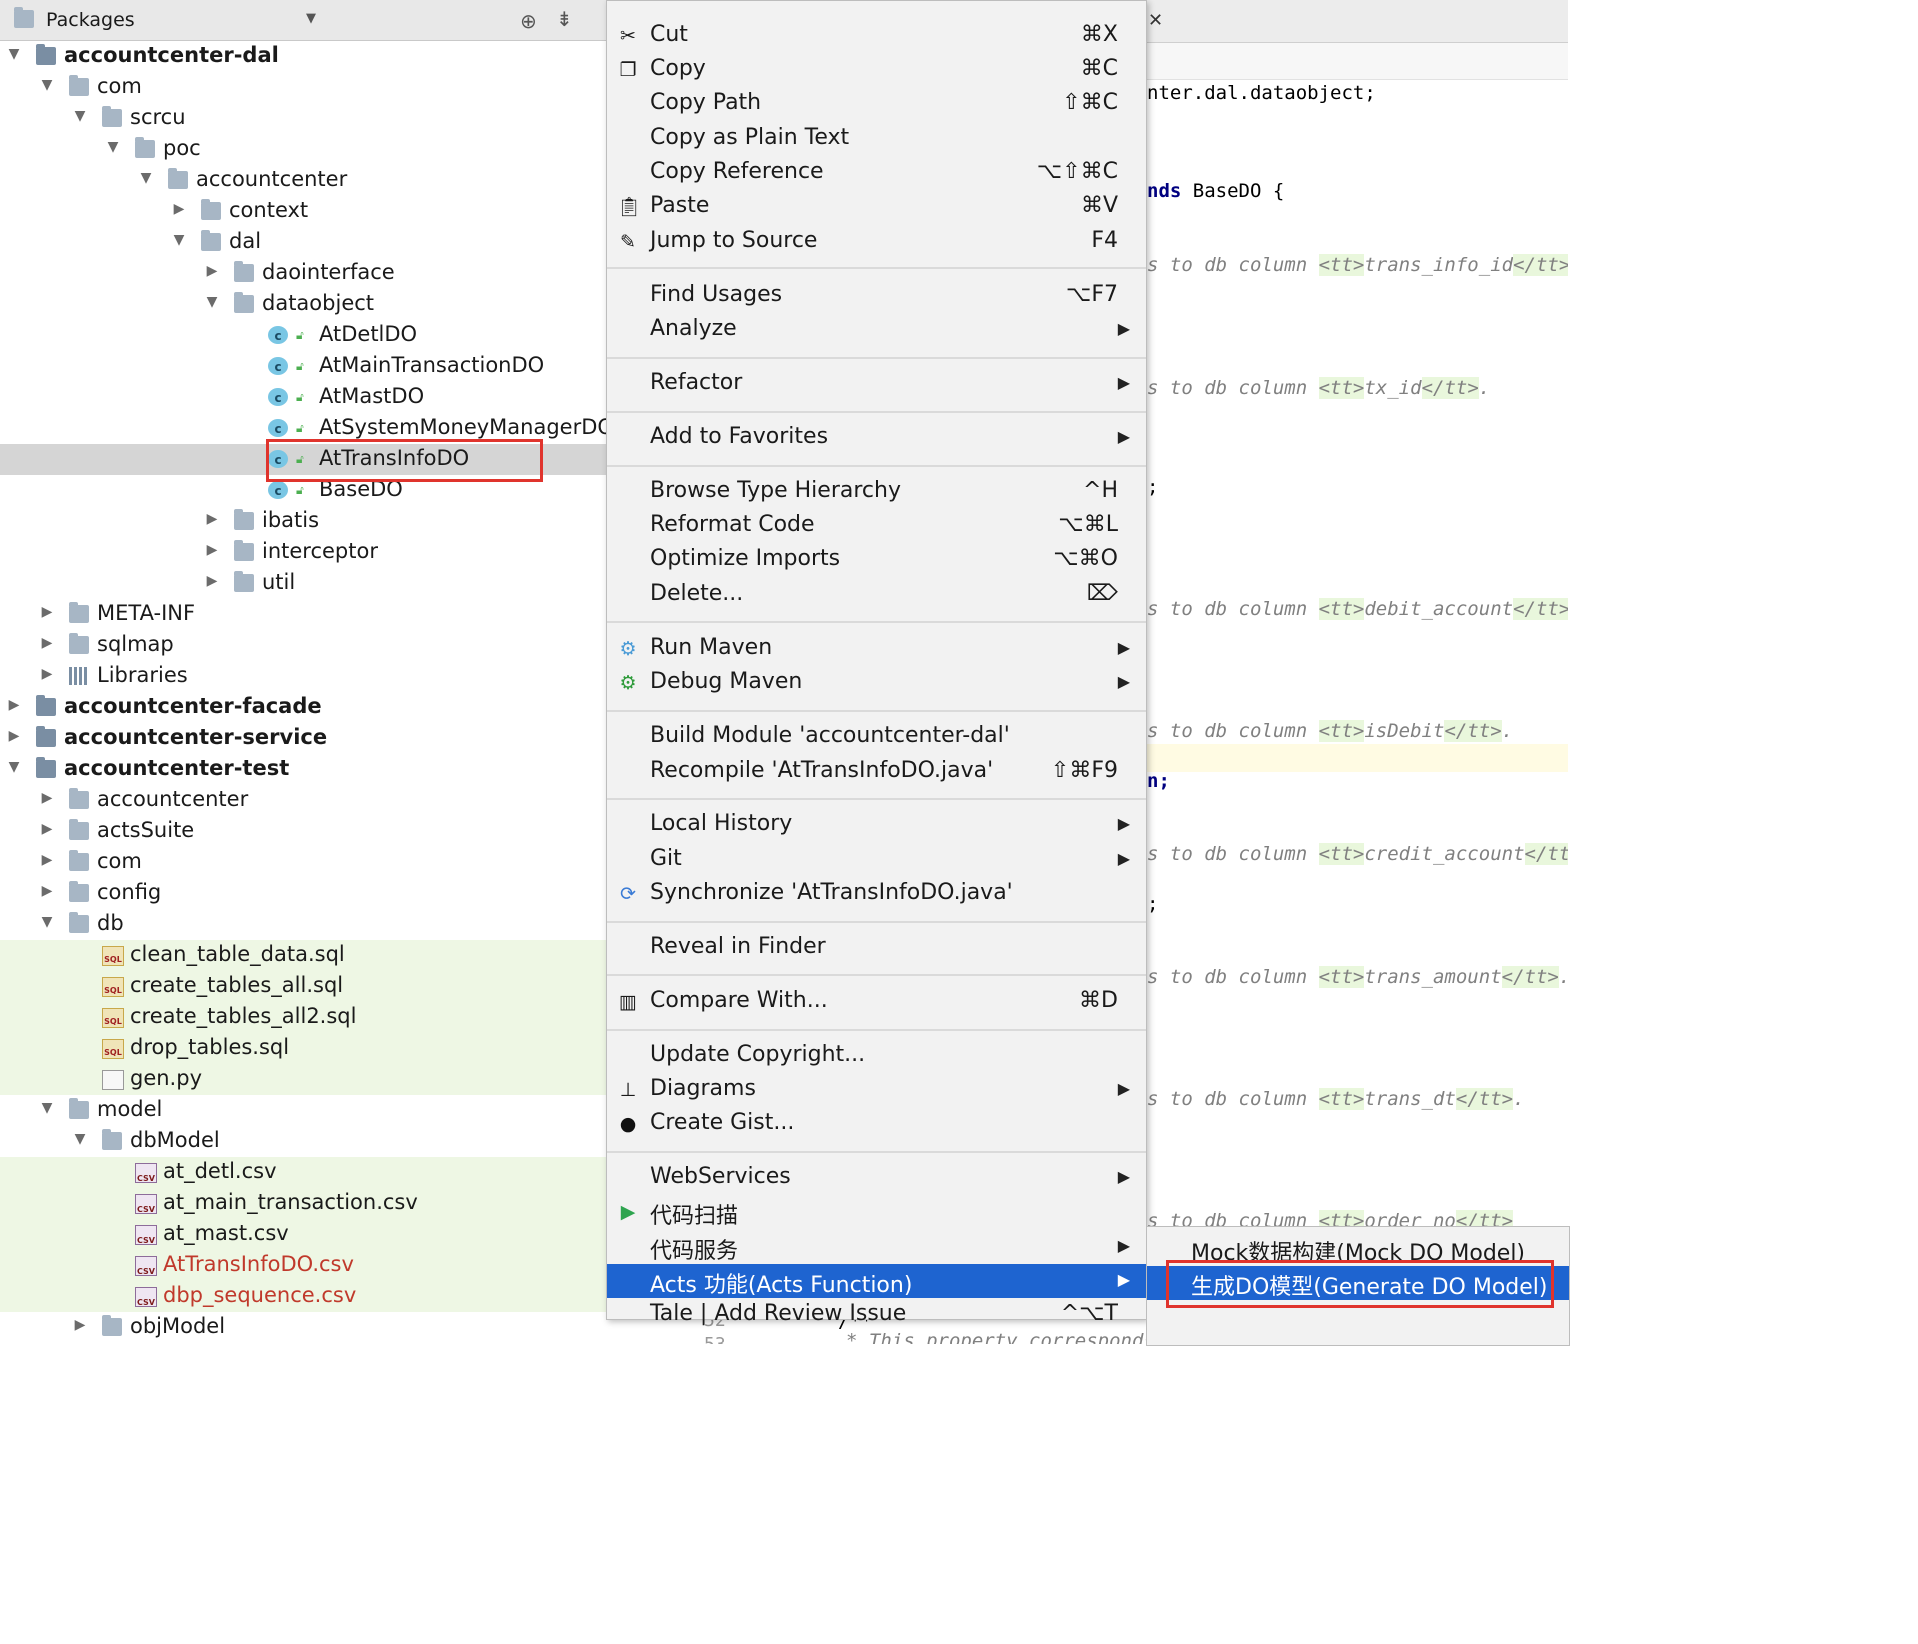 This screenshot has height=1644, width=1918. I want to click on menu-item: ❐ Copy ⌘C, so click(876, 70).